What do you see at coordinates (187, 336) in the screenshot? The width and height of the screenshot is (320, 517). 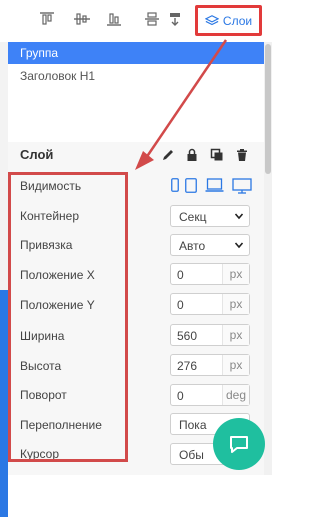 I see `width-value: 560` at bounding box center [187, 336].